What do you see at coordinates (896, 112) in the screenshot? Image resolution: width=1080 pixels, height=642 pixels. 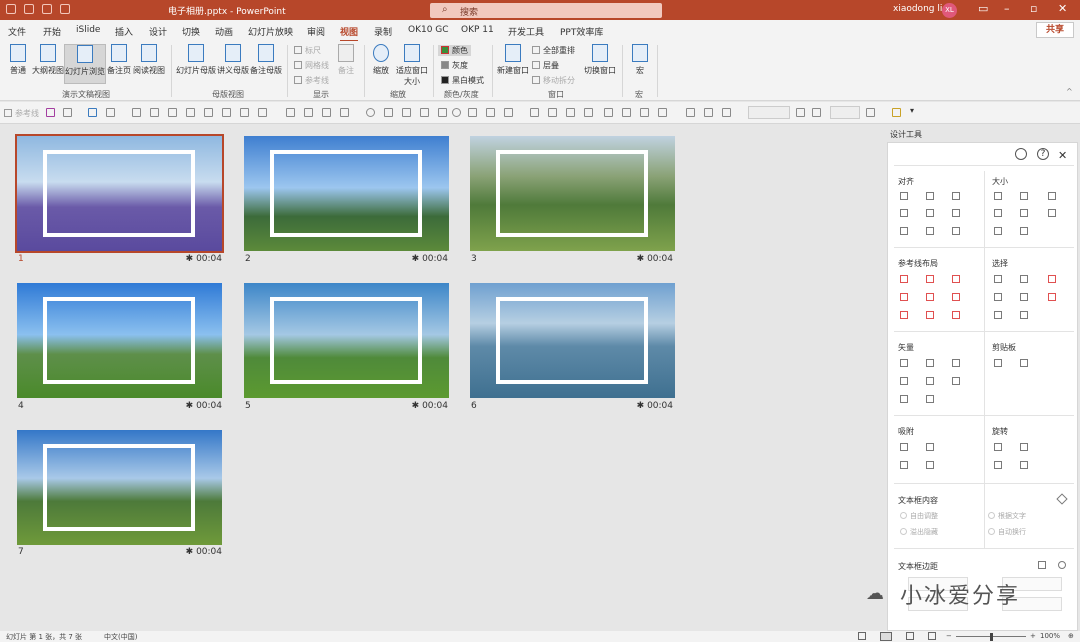 I see `format-painter-icon` at bounding box center [896, 112].